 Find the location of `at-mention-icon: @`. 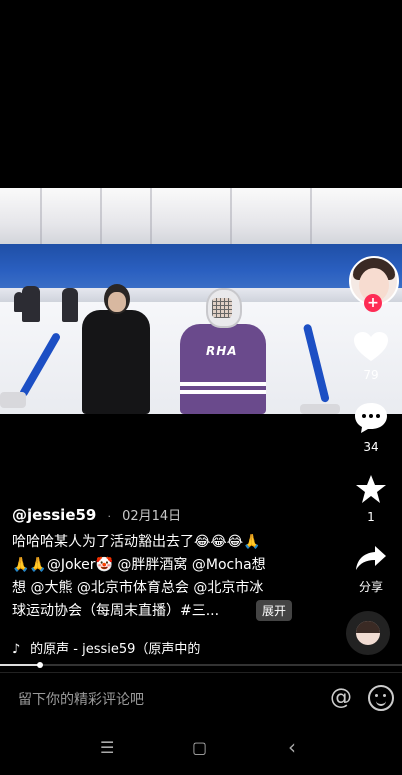

at-mention-icon: @ is located at coordinates (341, 697).